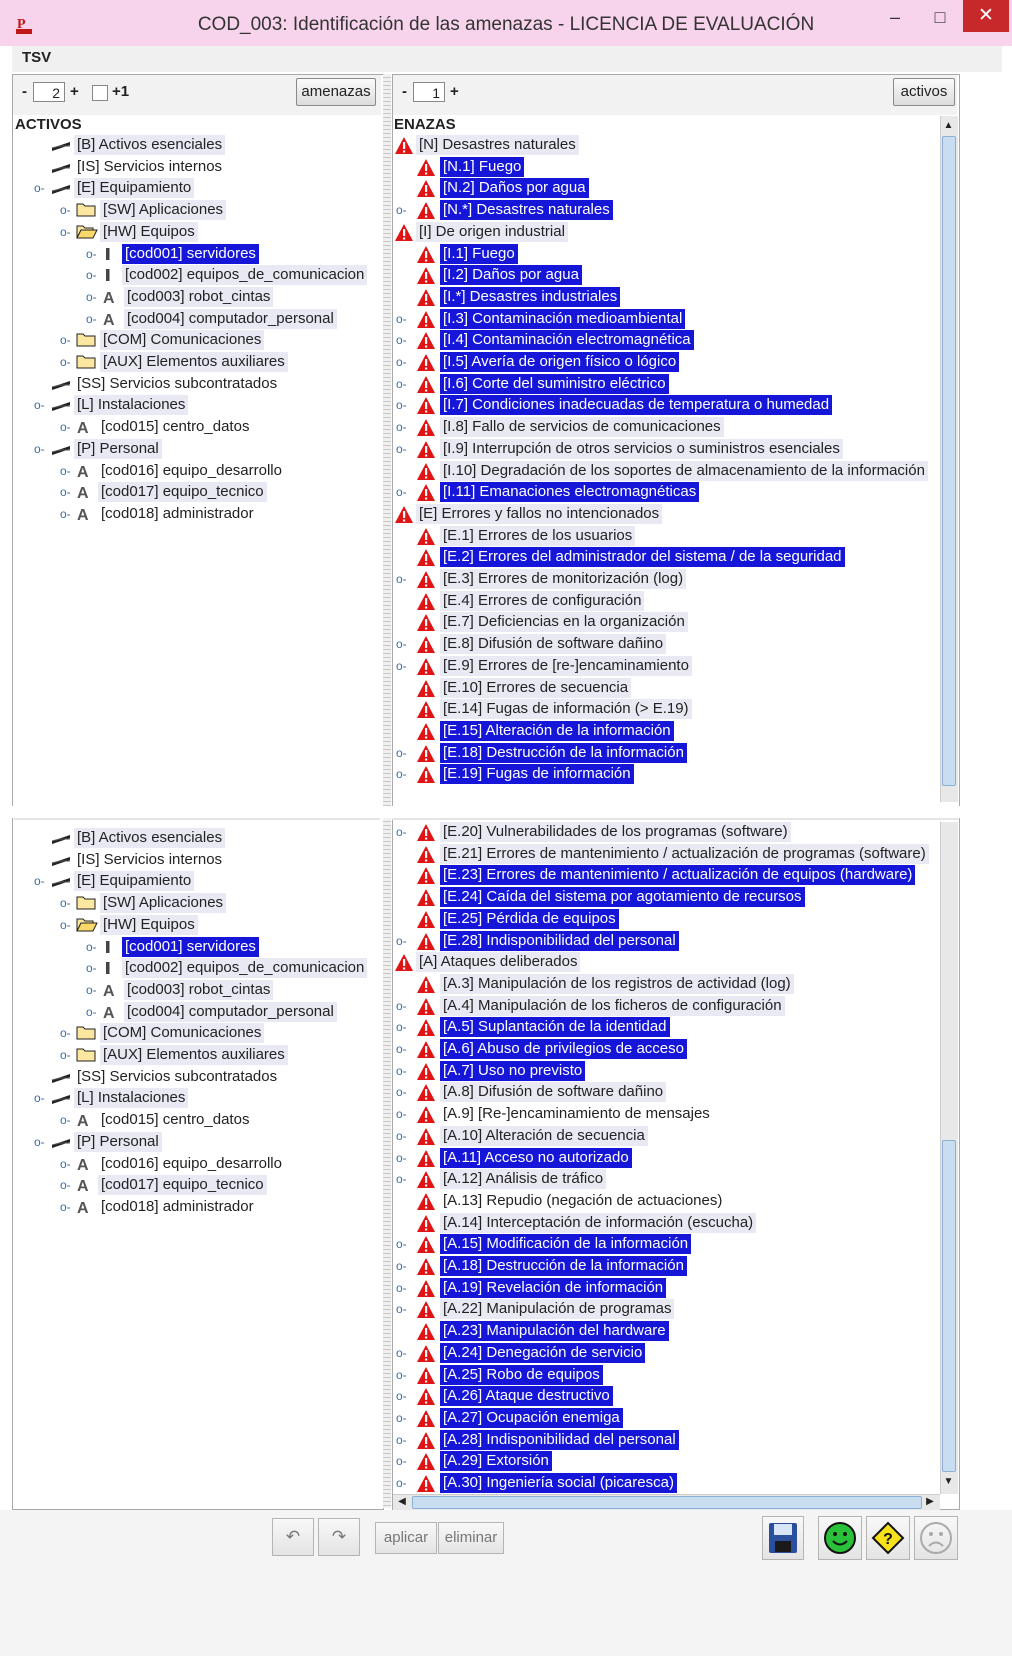 The width and height of the screenshot is (1012, 1656). I want to click on vertical-splitter, so click(387, 791).